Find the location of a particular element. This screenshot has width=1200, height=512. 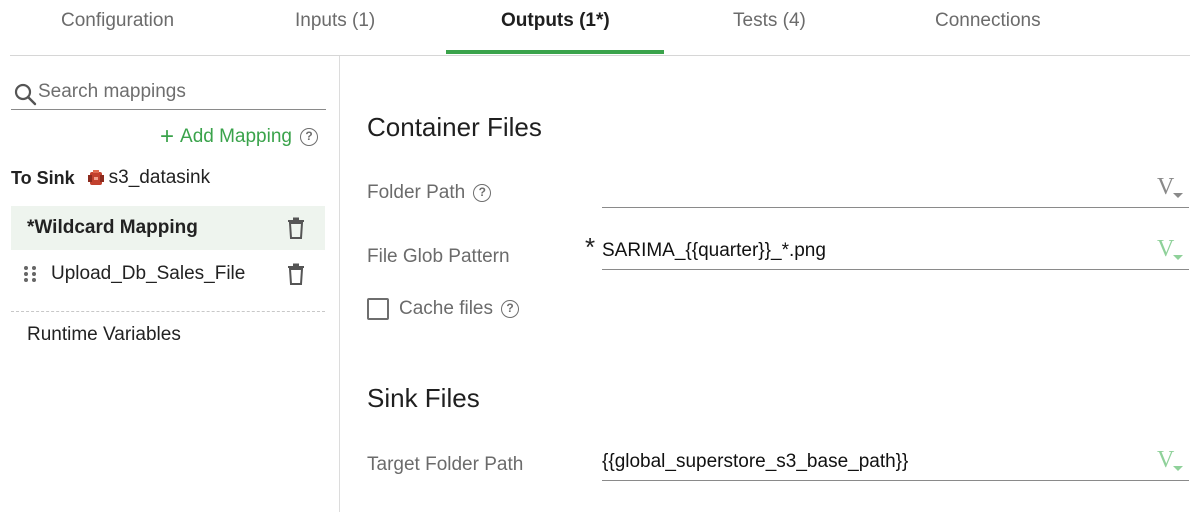

target-folder-path-field: V is located at coordinates (895, 461).